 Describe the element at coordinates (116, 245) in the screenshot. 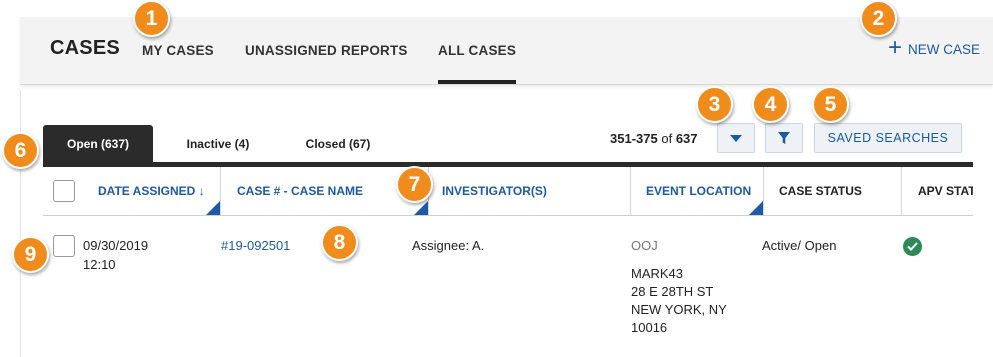

I see `row-date: 09/30/2019` at that location.